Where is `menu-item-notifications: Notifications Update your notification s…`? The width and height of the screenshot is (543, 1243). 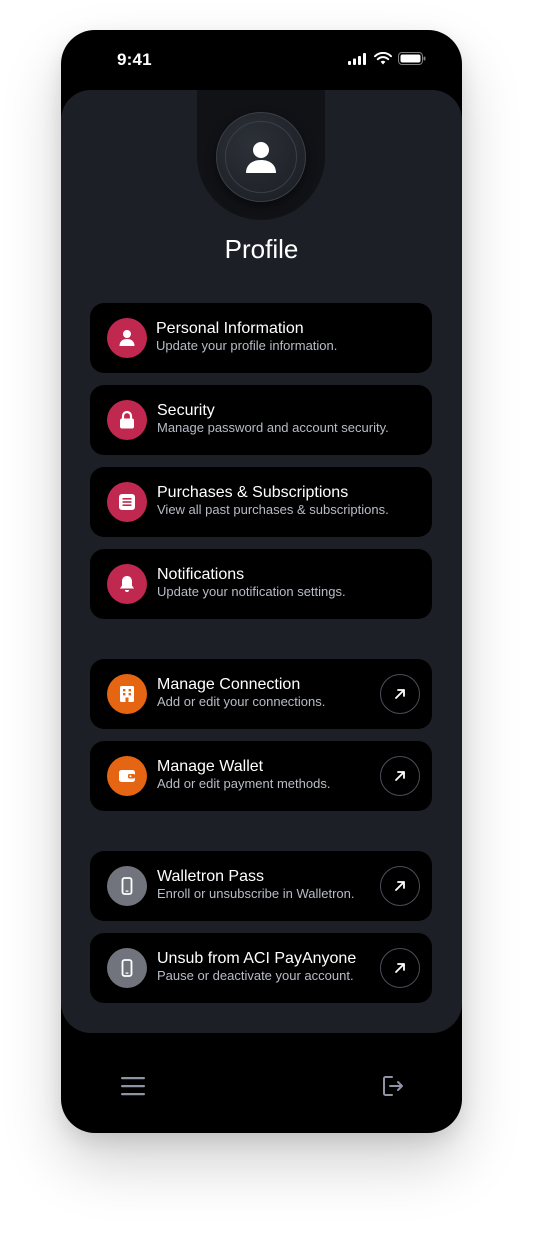
menu-item-notifications: Notifications Update your notification s… is located at coordinates (261, 584).